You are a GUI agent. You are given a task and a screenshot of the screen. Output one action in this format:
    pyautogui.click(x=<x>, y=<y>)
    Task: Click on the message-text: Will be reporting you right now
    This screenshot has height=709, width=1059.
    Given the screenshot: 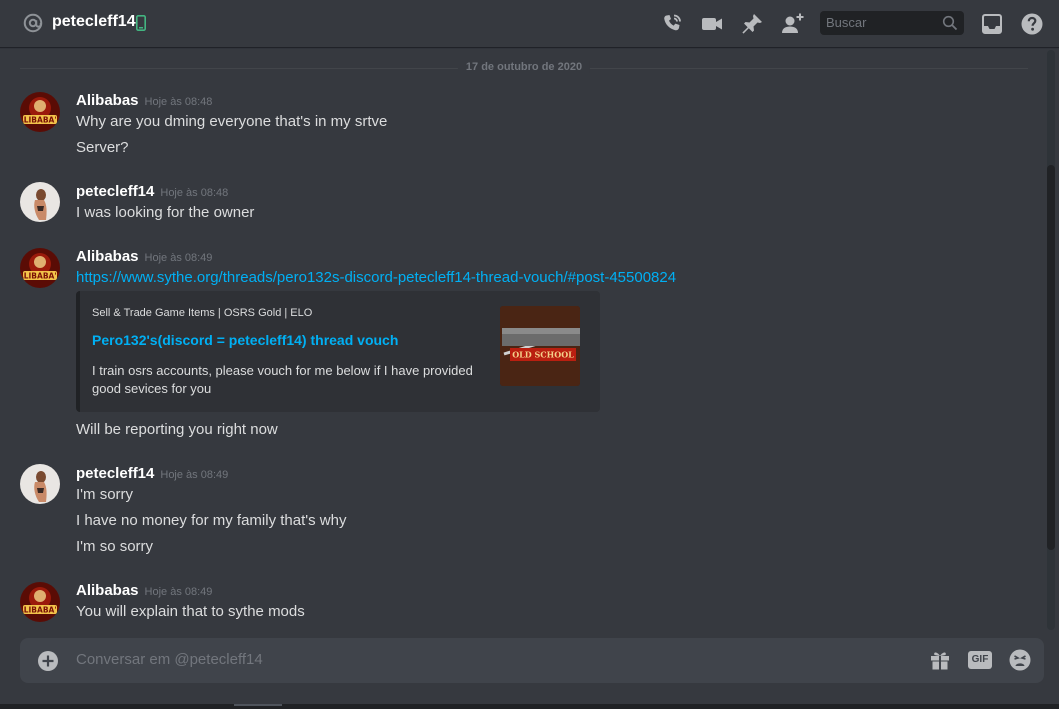 What is the action you would take?
    pyautogui.click(x=177, y=429)
    